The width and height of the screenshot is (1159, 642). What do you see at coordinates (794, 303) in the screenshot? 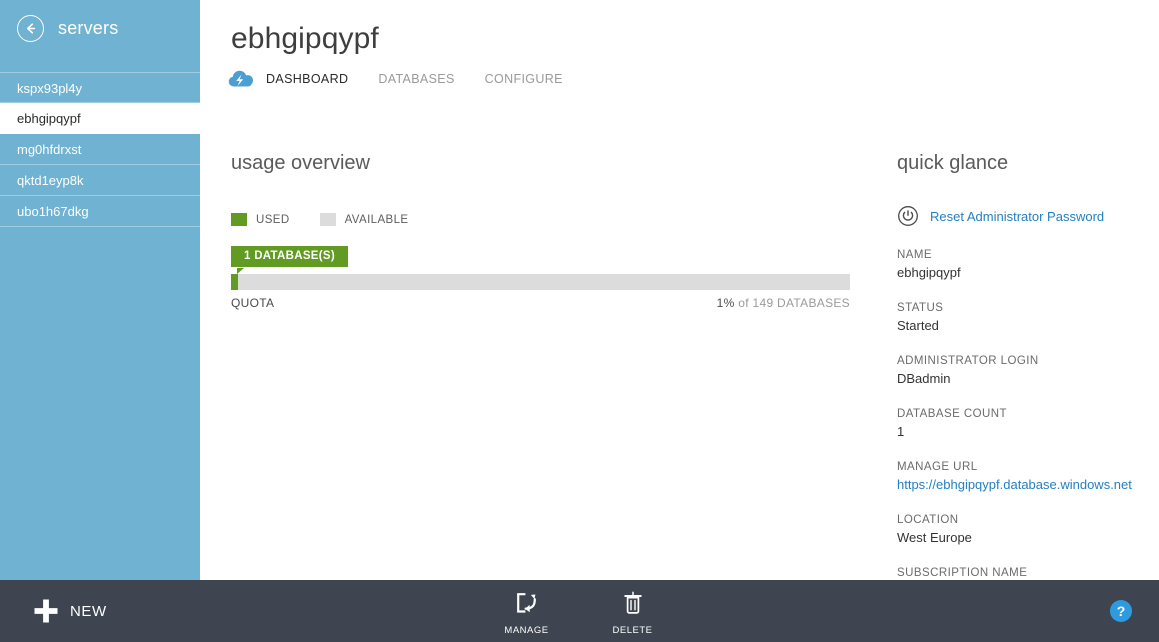
I see `quota-rest: of 149 DATABASES` at bounding box center [794, 303].